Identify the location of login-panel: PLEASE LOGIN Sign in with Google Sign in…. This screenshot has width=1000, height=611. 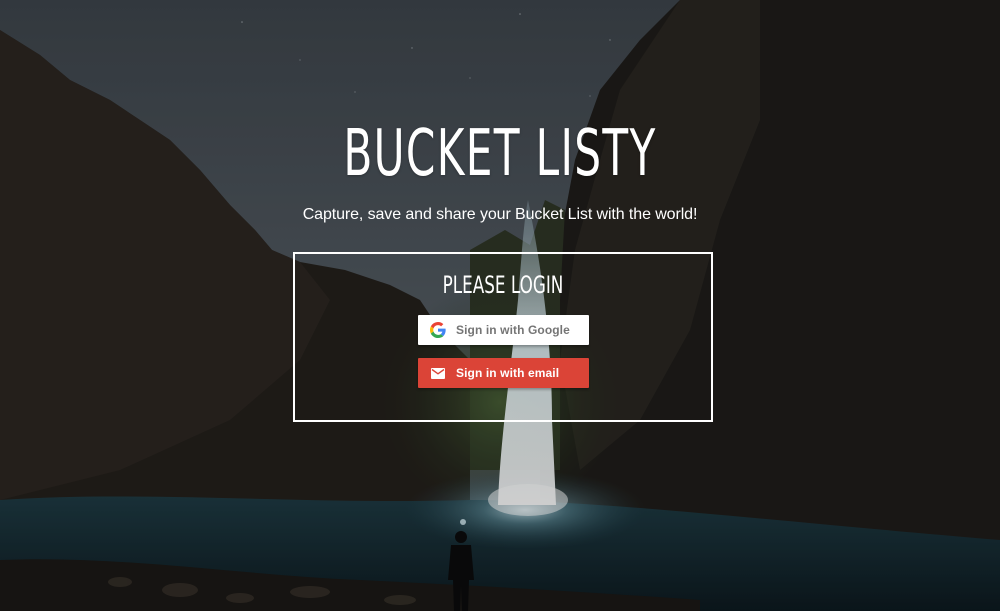
(503, 337).